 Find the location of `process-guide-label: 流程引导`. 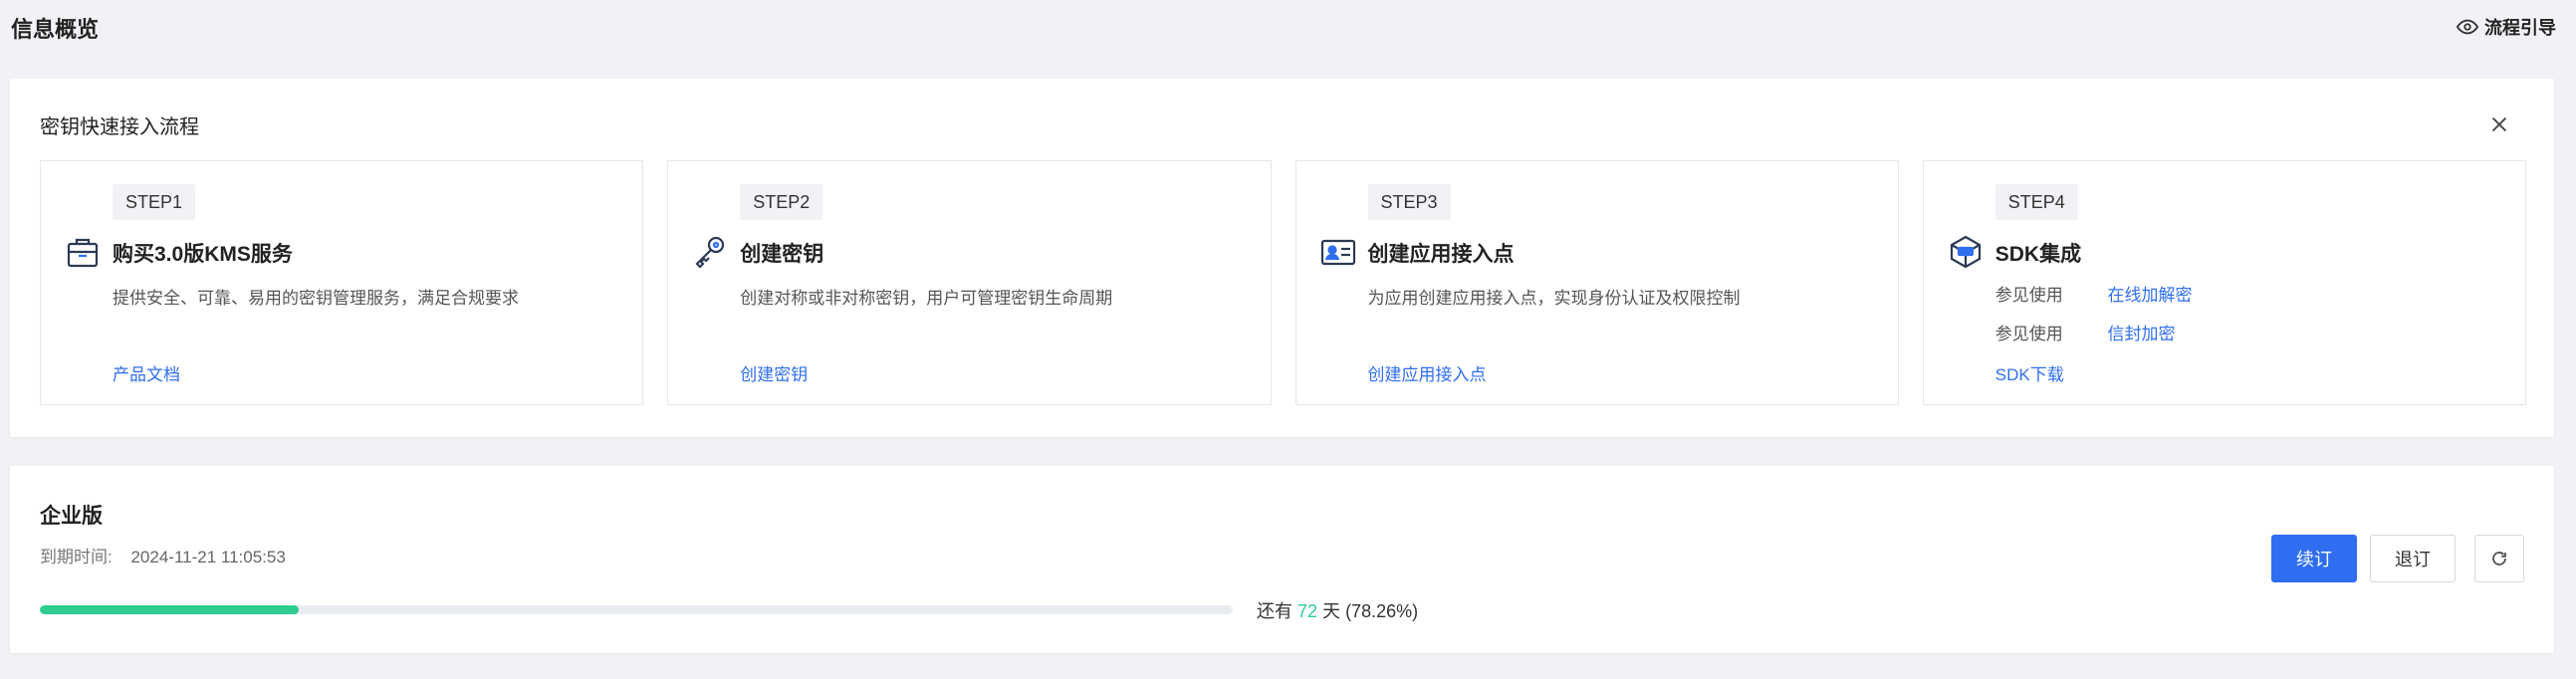

process-guide-label: 流程引导 is located at coordinates (2520, 28).